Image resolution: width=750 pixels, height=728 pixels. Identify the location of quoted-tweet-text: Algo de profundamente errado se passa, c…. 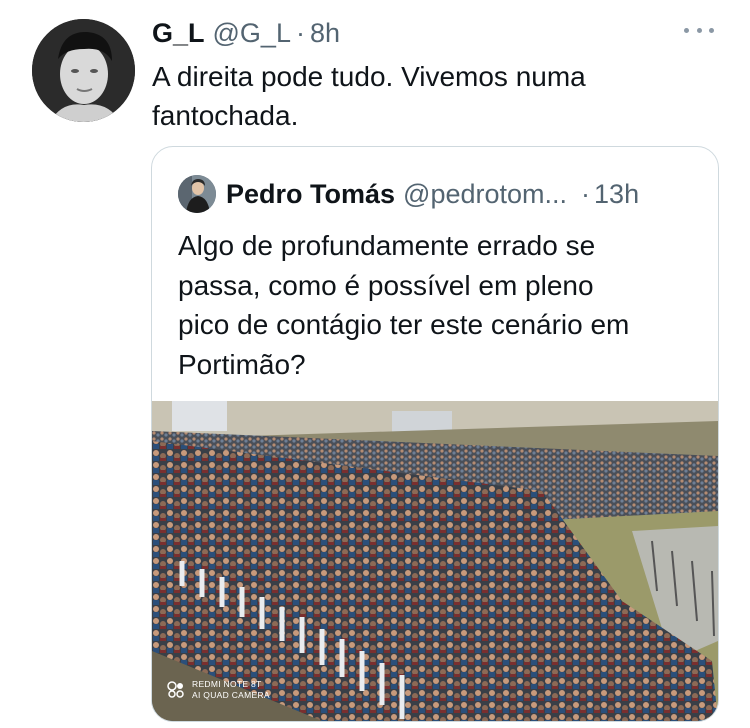
(428, 305).